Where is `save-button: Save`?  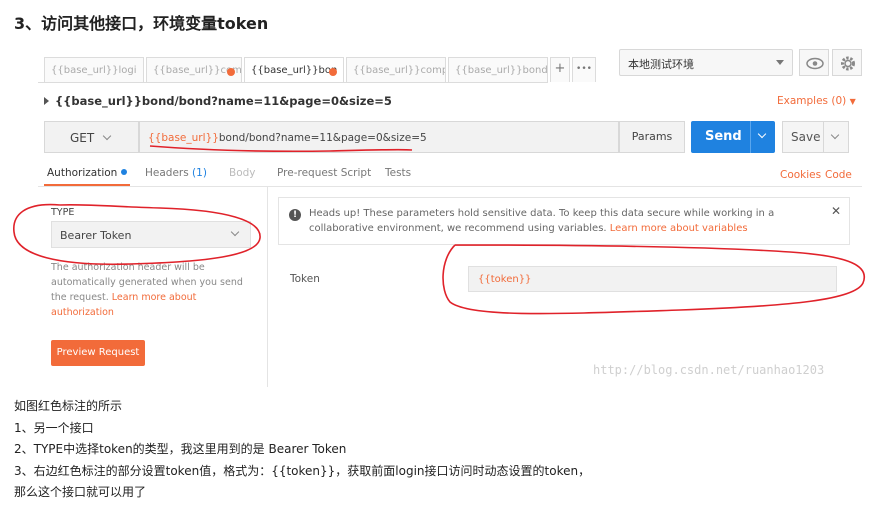 save-button: Save is located at coordinates (815, 137).